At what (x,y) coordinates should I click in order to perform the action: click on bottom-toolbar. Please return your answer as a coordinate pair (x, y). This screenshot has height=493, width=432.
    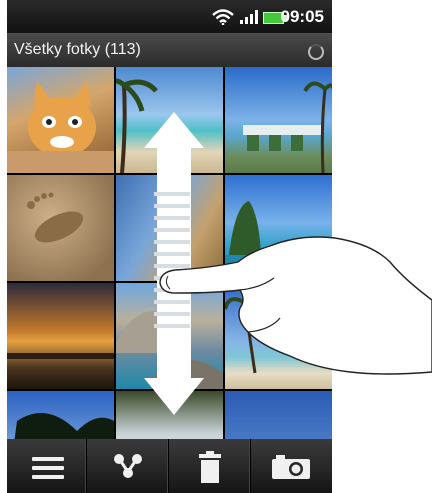
    Looking at the image, I should click on (169, 466).